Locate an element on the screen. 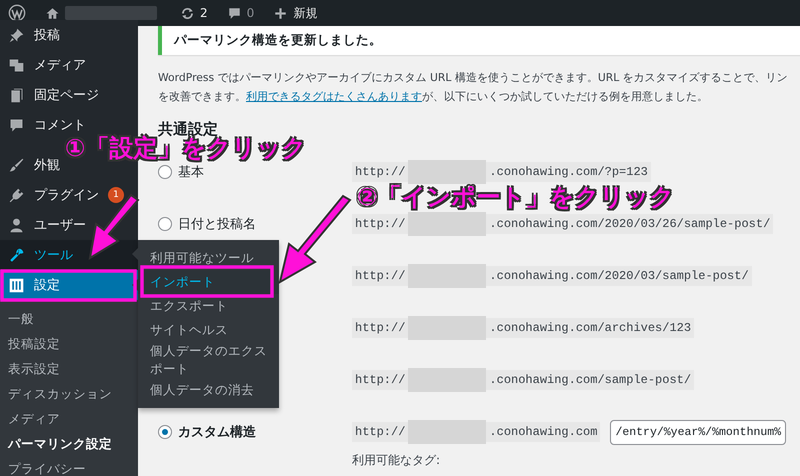 The width and height of the screenshot is (800, 476). update-badge: 1 is located at coordinates (116, 195).